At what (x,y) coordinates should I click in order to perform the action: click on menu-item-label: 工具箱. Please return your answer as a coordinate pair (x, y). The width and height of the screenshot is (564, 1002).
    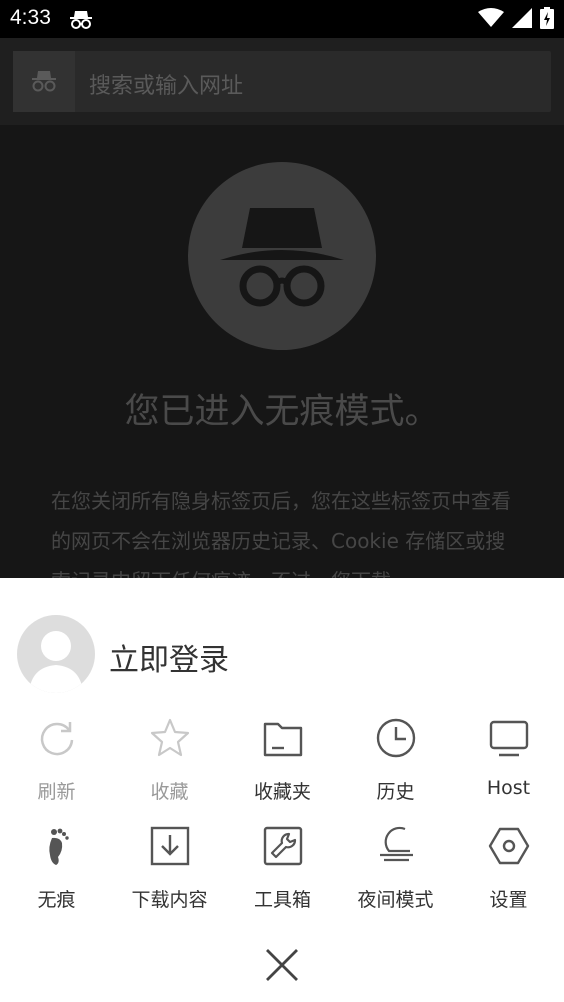
    Looking at the image, I should click on (282, 900).